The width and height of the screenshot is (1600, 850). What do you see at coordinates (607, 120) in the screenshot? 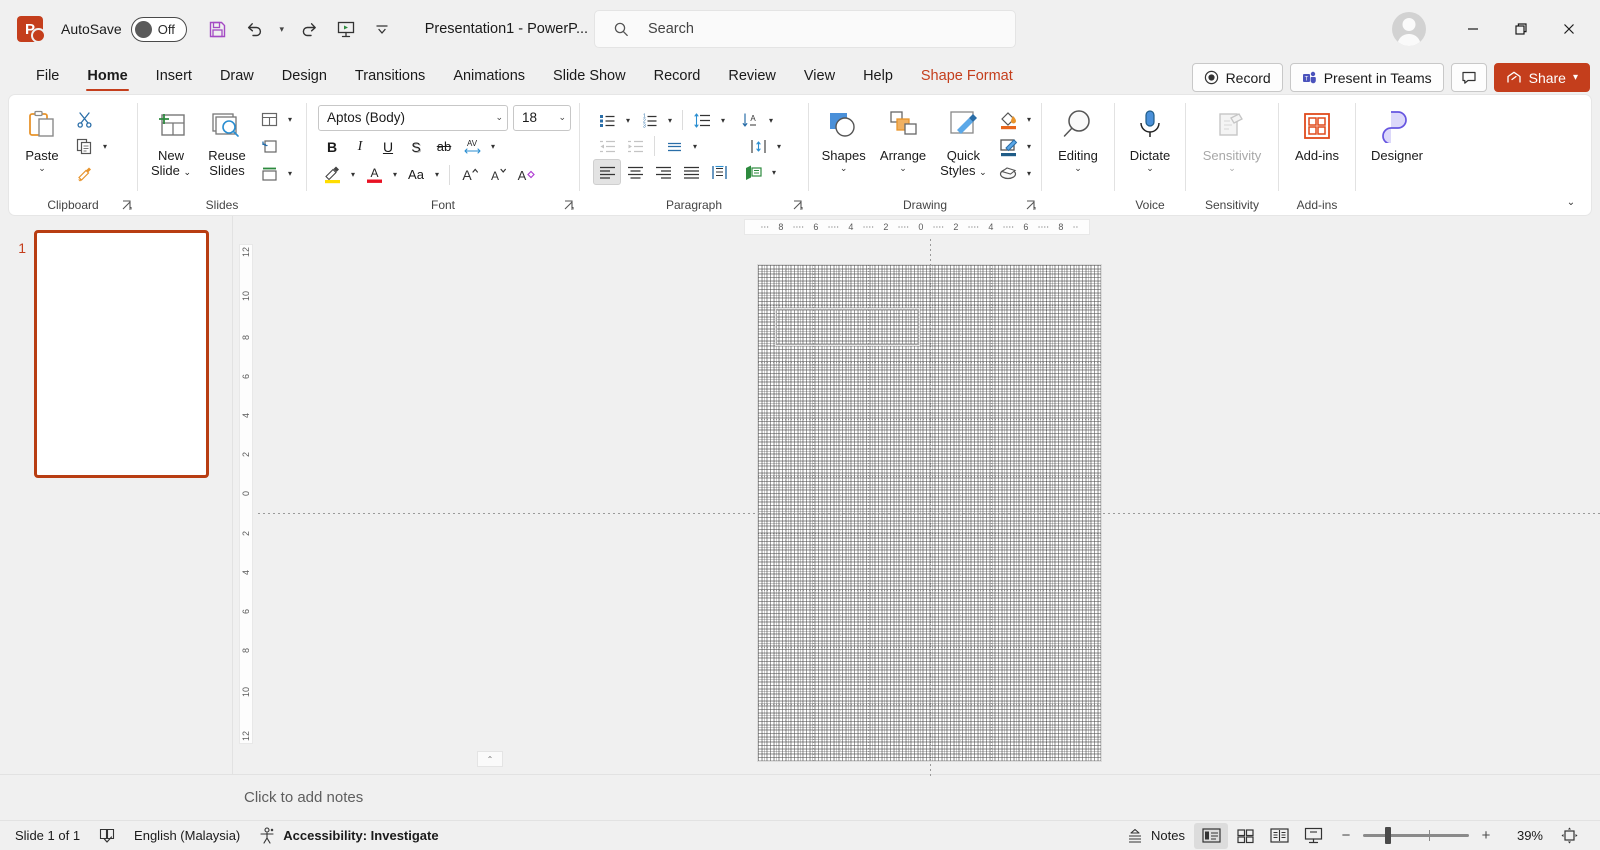
I see `bullets-button` at bounding box center [607, 120].